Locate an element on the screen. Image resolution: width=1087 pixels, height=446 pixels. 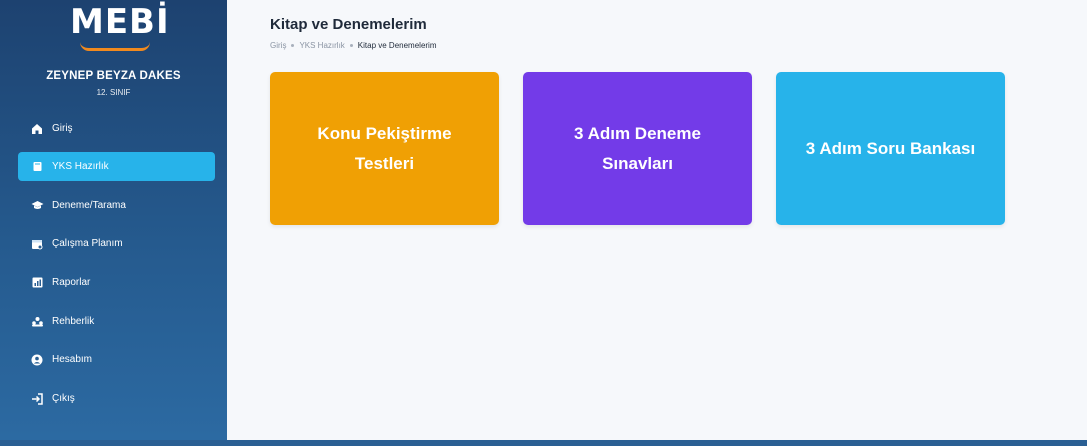
sidebar-item-label: Deneme/Tarama is located at coordinates (89, 205).